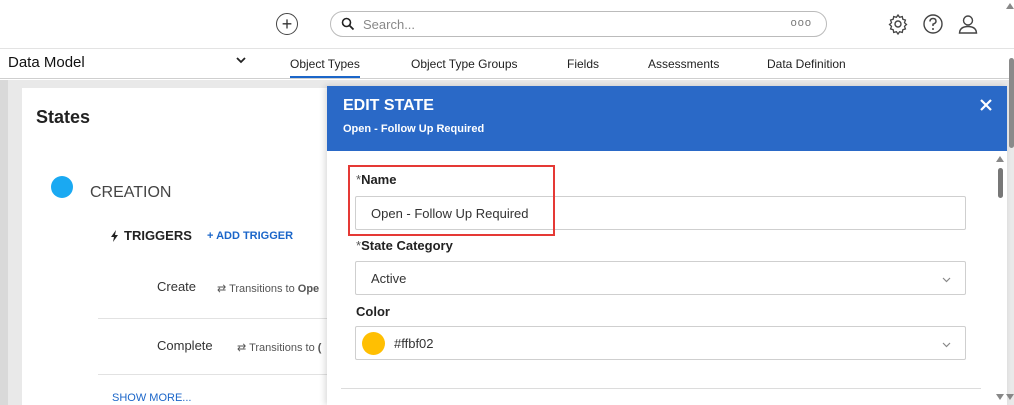  What do you see at coordinates (62, 187) in the screenshot?
I see `state-color-dot` at bounding box center [62, 187].